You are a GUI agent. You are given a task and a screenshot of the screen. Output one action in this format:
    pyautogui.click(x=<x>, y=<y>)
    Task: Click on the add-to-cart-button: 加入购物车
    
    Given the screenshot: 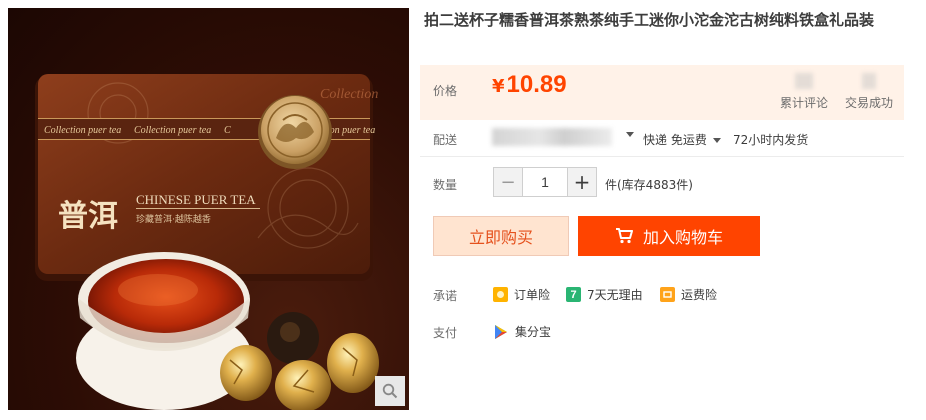 What is the action you would take?
    pyautogui.click(x=669, y=236)
    